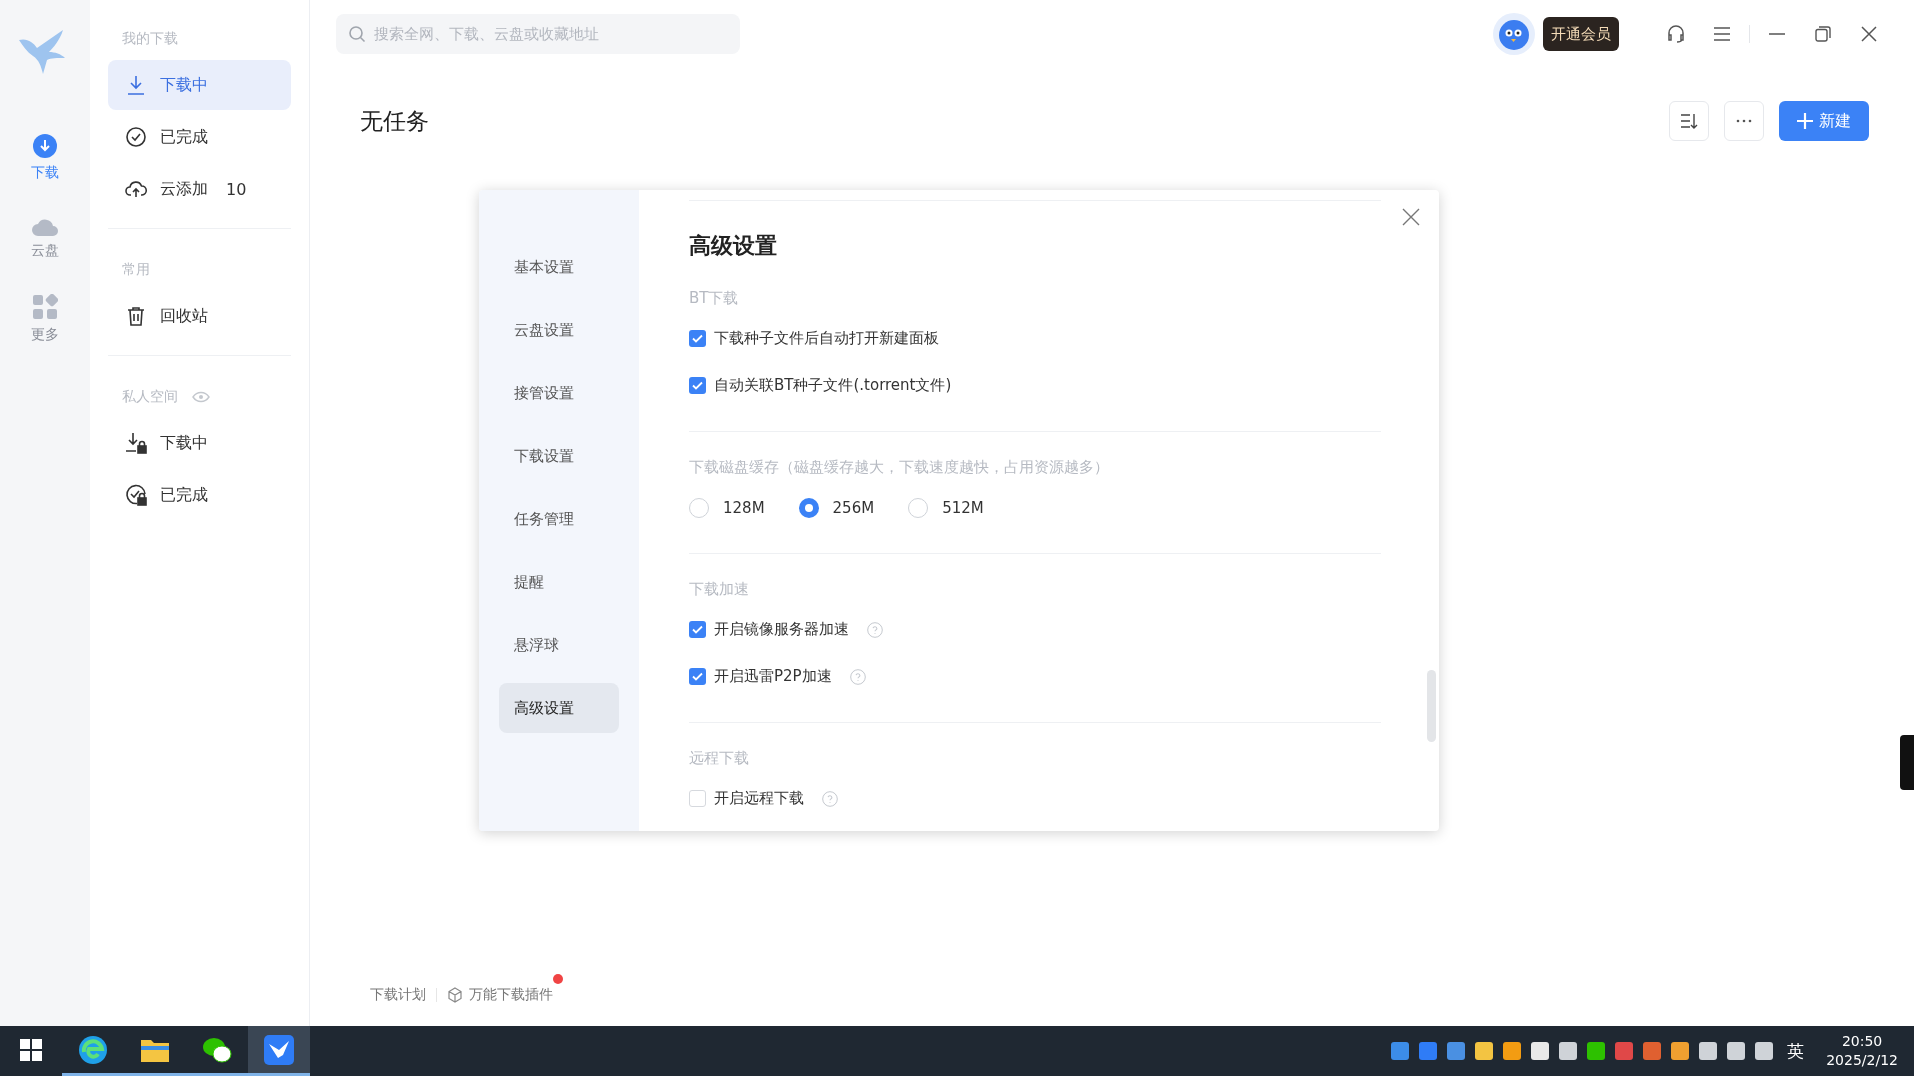  I want to click on sidebar-item: 回收站, so click(199, 316).